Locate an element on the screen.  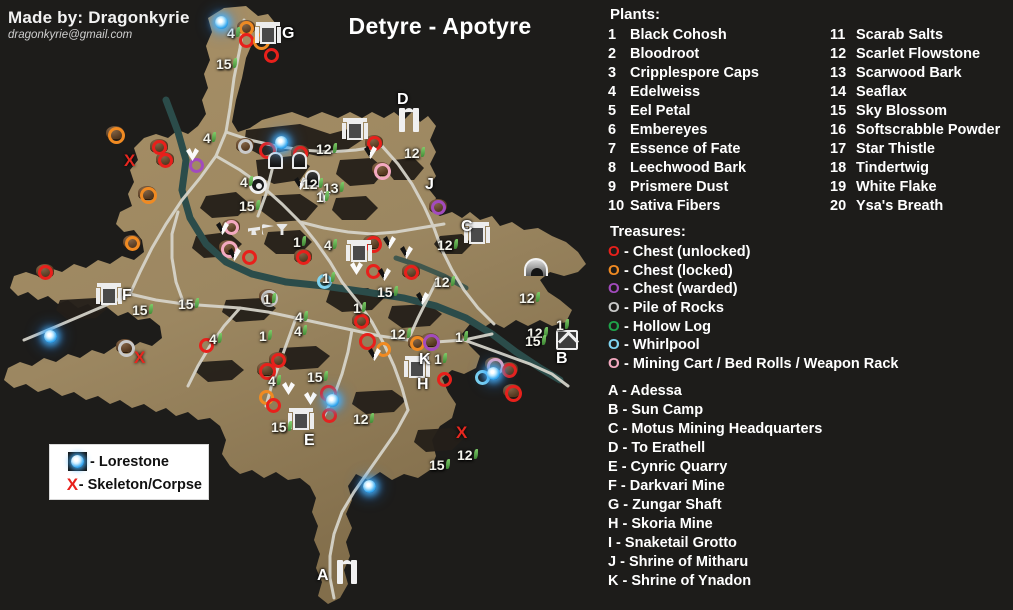
cave-icon-west is located at coordinates (275, 160).